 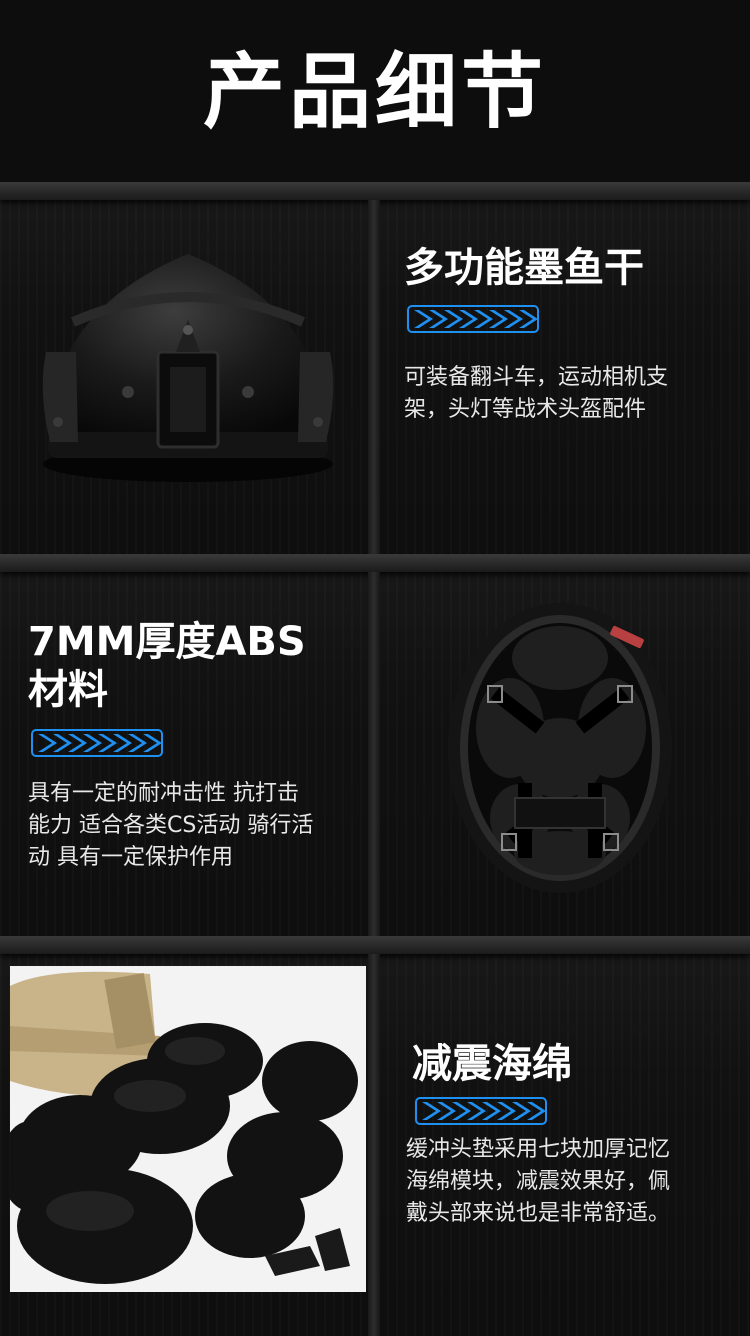 I want to click on description-line: 动 具有一定保护作用, so click(x=130, y=857).